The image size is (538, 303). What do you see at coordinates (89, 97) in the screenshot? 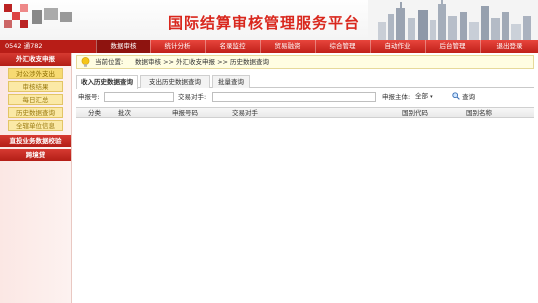
I see `report-no-label: 申报号:` at bounding box center [89, 97].